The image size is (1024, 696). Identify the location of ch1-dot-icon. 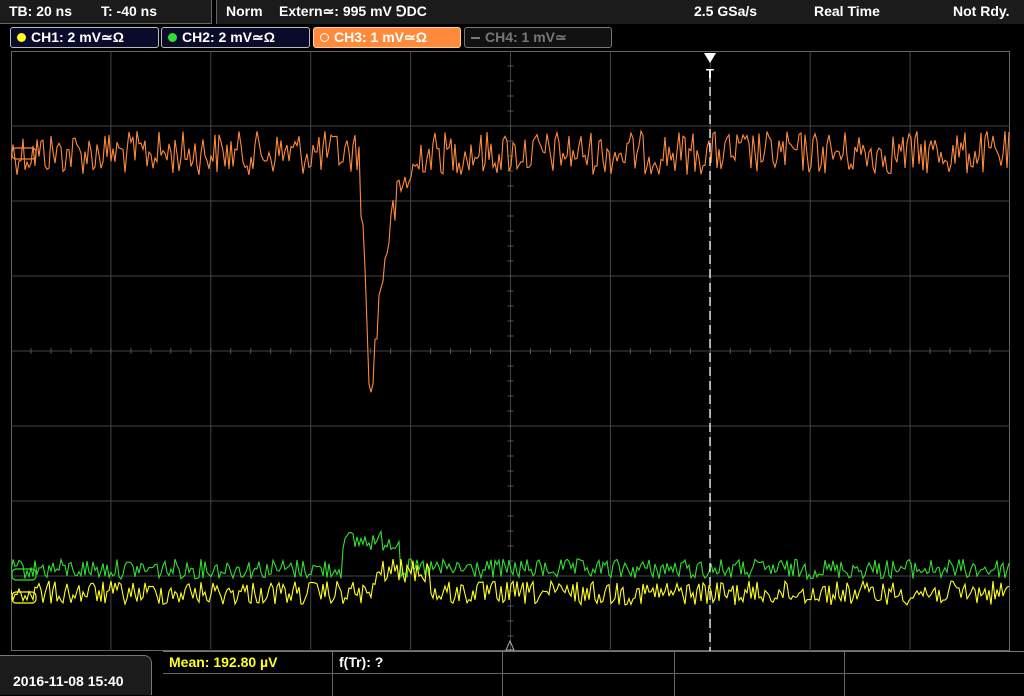
(21, 37).